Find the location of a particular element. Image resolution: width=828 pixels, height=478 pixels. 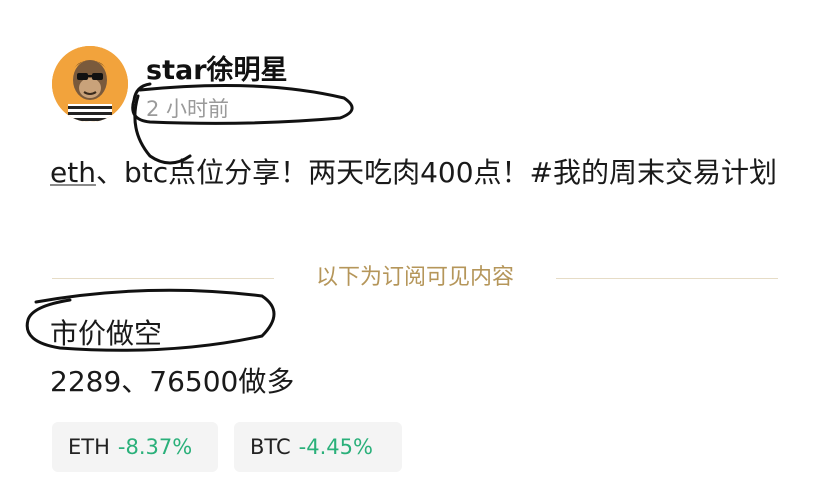

post-content: eth、btc点位分享！两天吃肉400点！#我的周末交易计划 is located at coordinates (415, 173).